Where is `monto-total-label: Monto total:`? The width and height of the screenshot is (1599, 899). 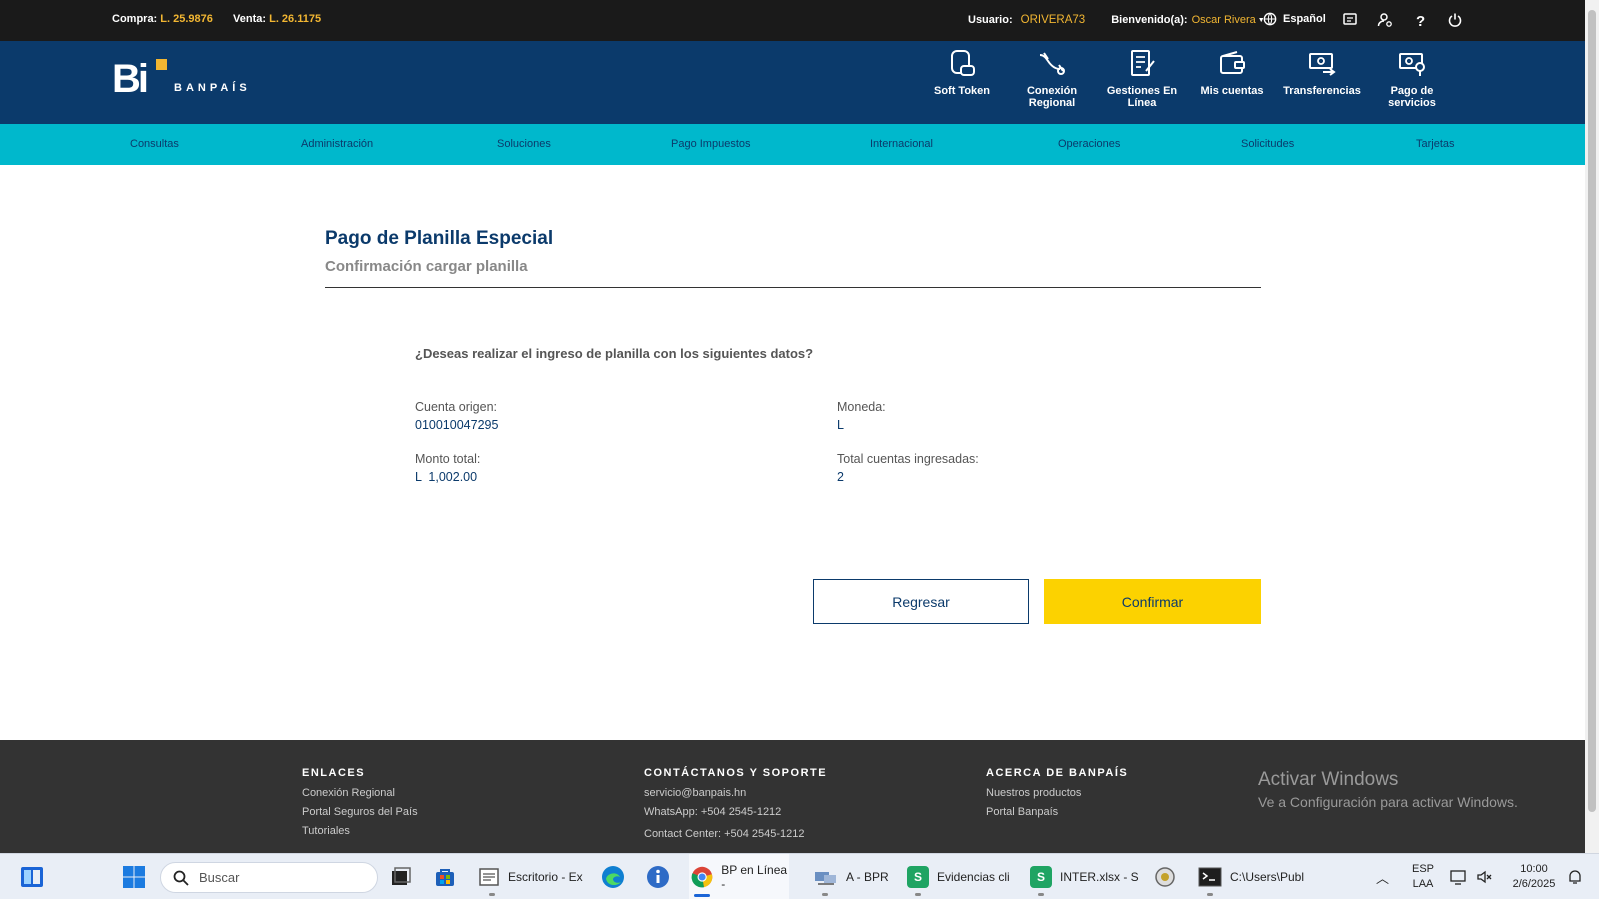
monto-total-label: Monto total: is located at coordinates (448, 459).